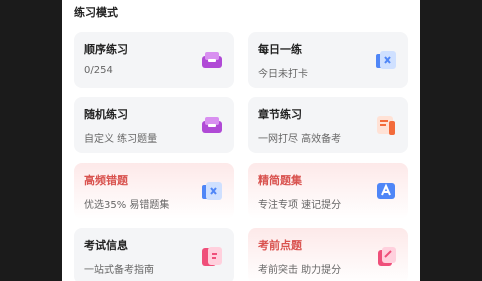  What do you see at coordinates (121, 139) in the screenshot?
I see `card-subtitle: 自定义 练习题量` at bounding box center [121, 139].